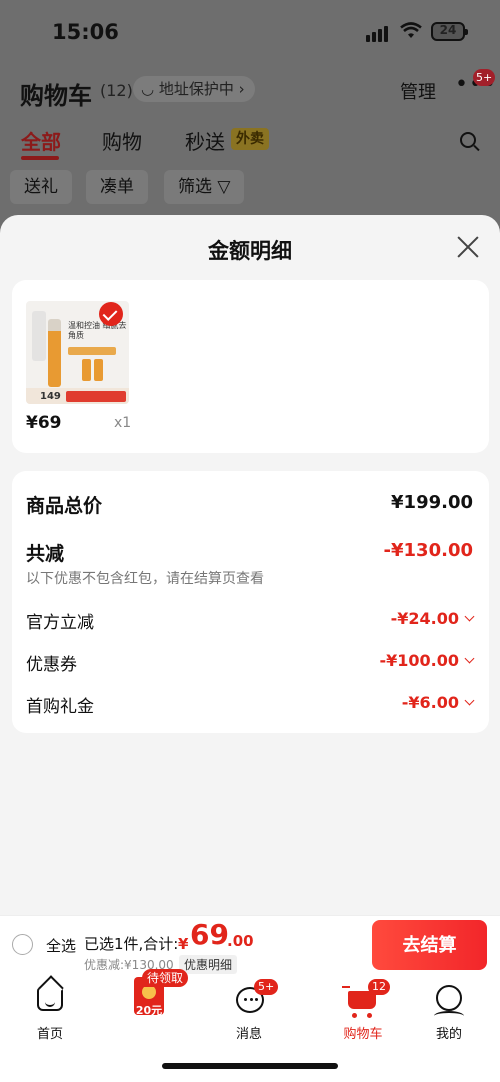 The width and height of the screenshot is (500, 1082). Describe the element at coordinates (224, 187) in the screenshot. I see `filter-icon: ▽` at that location.